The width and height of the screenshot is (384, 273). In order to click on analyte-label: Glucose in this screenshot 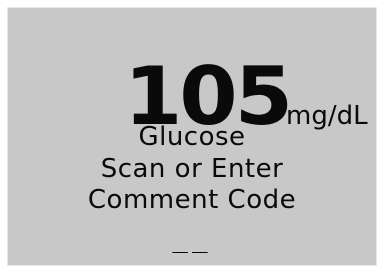, I will do `click(192, 137)`.